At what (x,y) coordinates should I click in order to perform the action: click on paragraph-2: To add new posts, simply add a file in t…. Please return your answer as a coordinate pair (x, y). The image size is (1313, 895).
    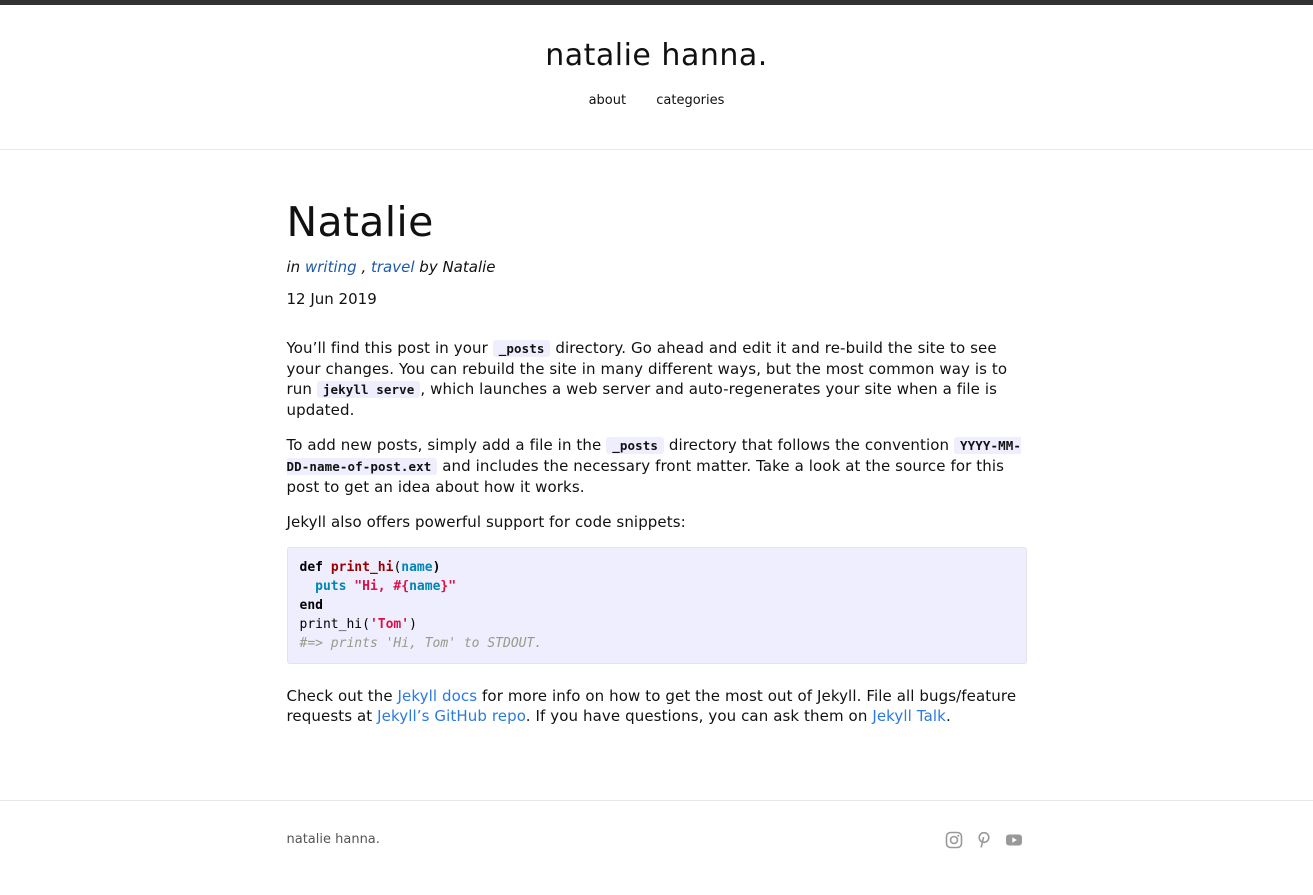
    Looking at the image, I should click on (656, 466).